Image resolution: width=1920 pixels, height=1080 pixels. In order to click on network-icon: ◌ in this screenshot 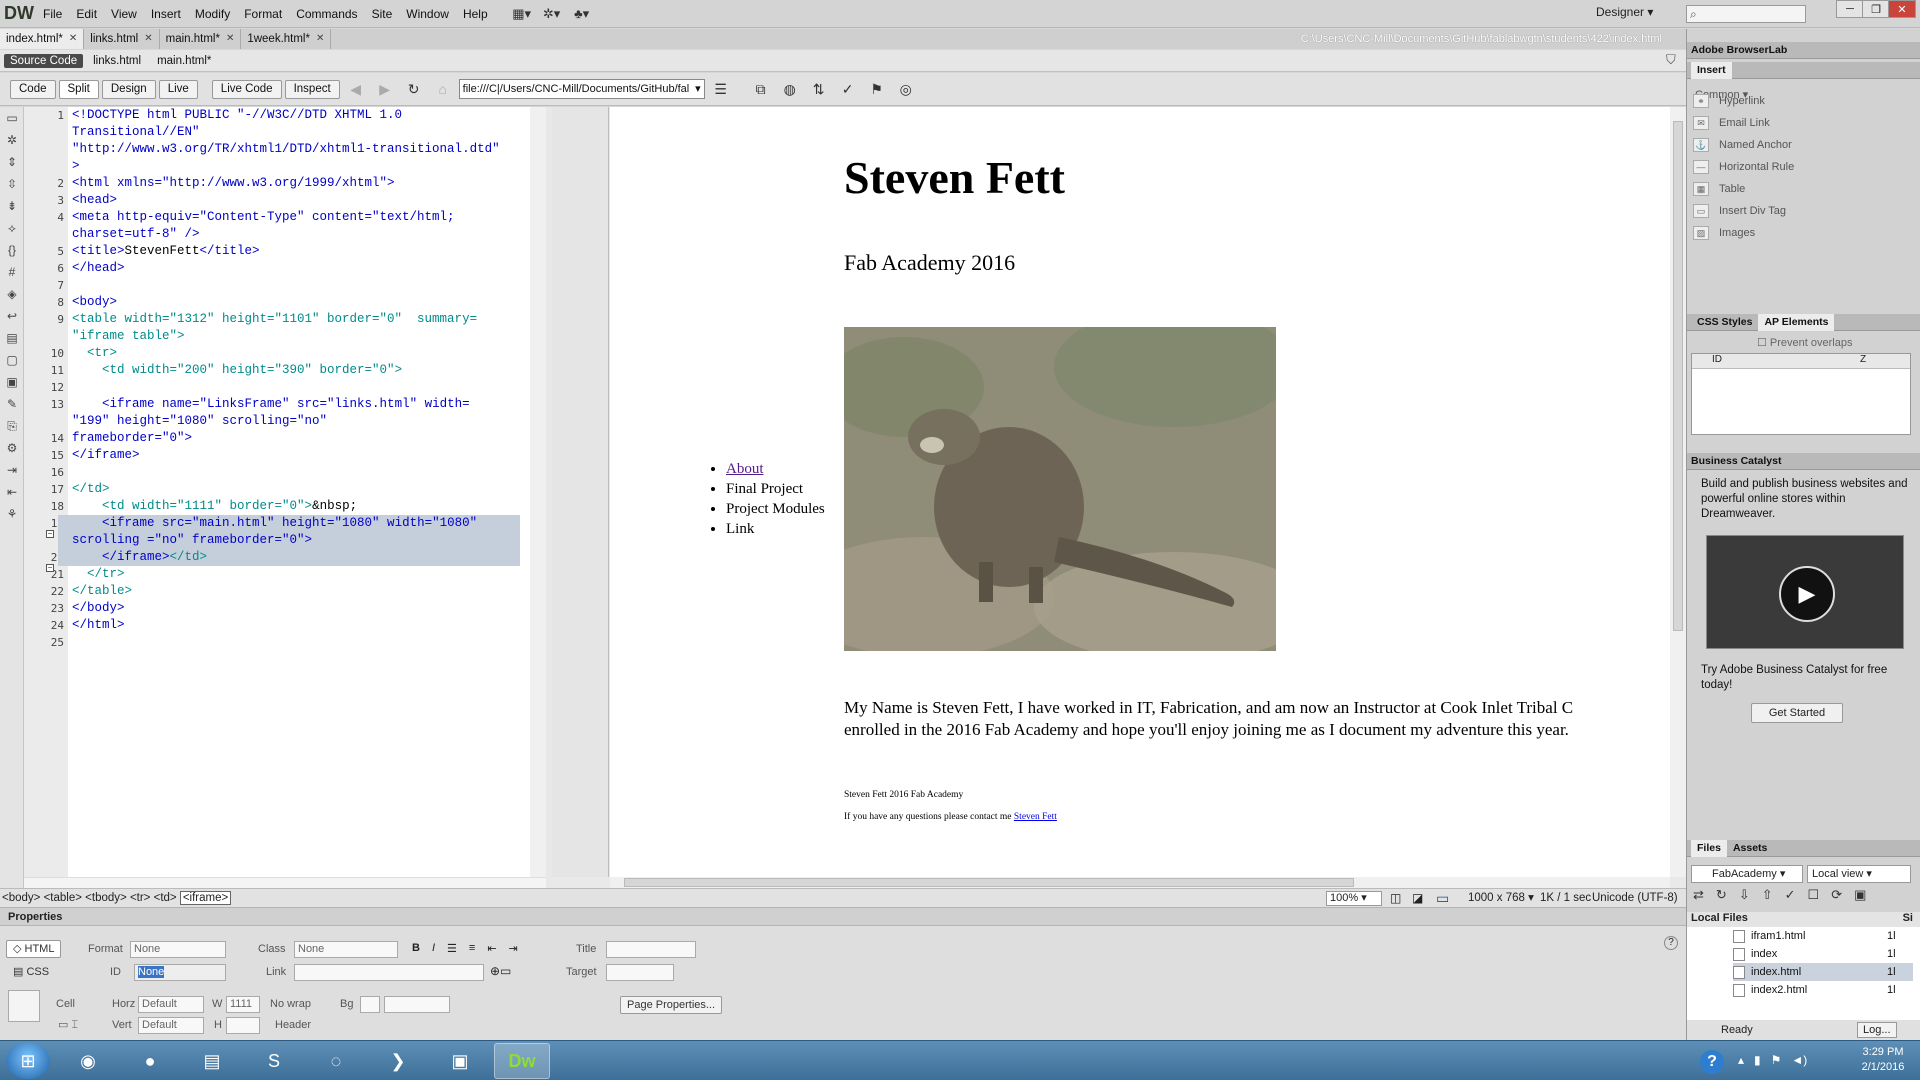, I will do `click(336, 1061)`.